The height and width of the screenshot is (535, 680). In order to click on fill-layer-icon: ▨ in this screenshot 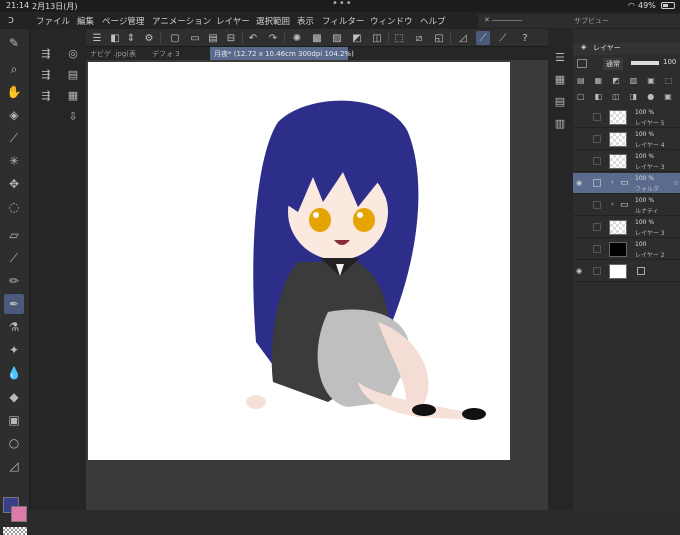, I will do `click(337, 38)`.